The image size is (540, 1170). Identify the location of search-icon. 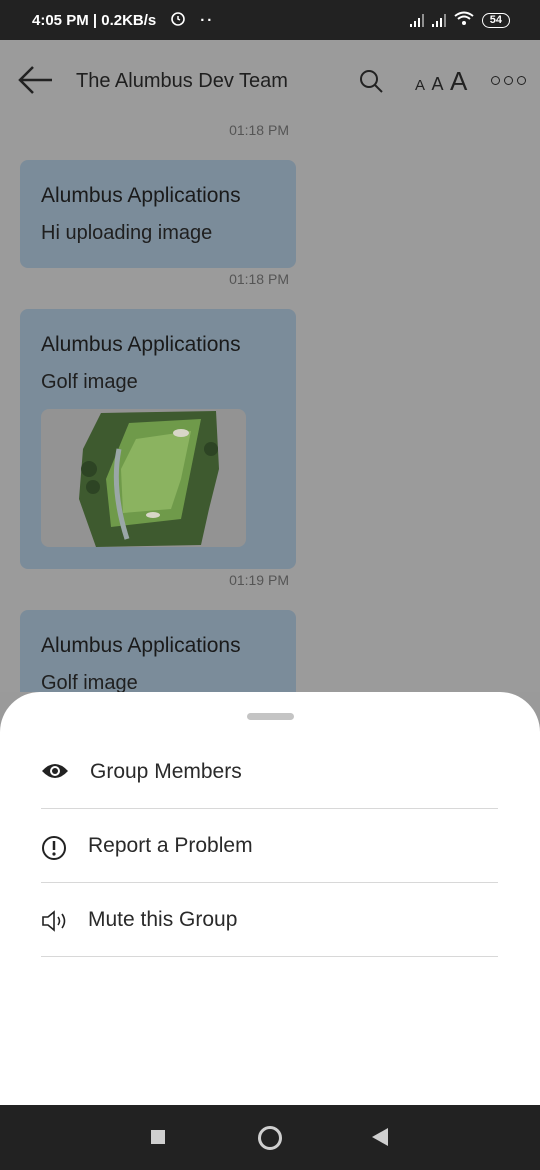
(371, 83).